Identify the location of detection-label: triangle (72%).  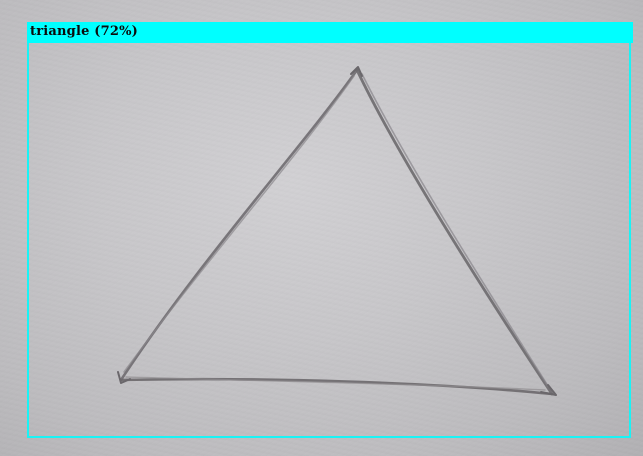
(330, 32).